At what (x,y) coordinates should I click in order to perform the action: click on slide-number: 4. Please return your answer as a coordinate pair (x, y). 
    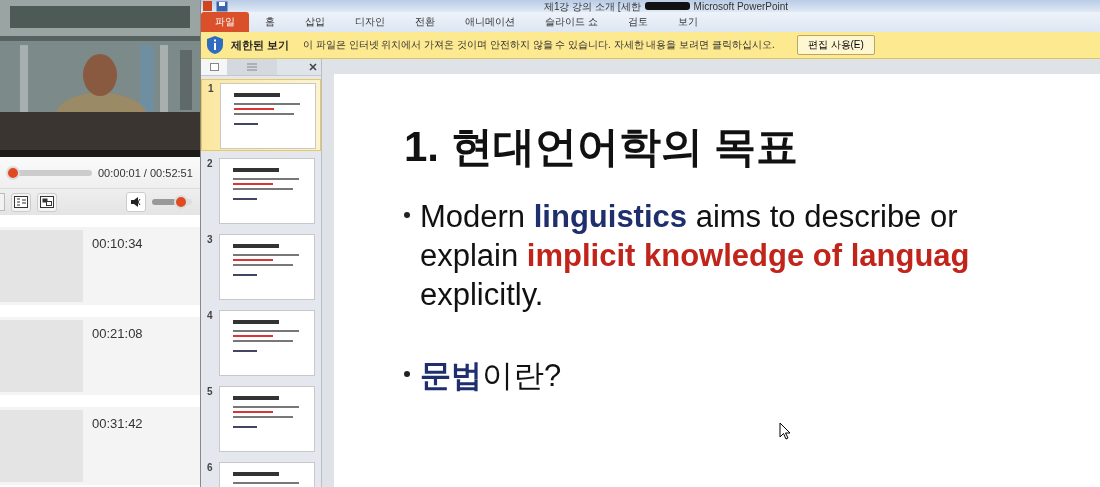
    Looking at the image, I should click on (210, 316).